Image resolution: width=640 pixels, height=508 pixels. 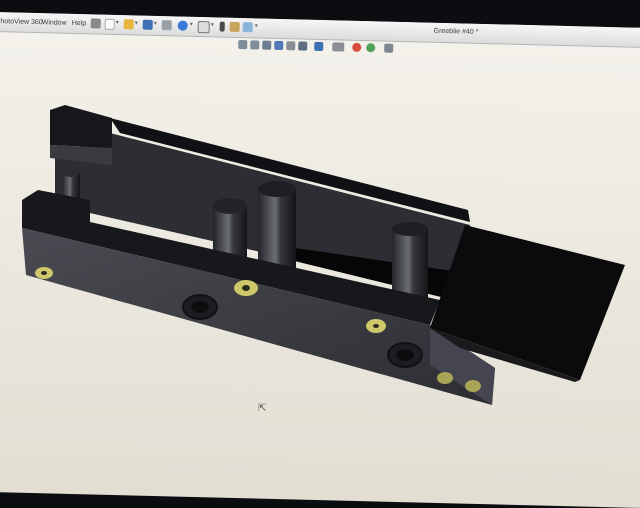 What do you see at coordinates (81, 126) in the screenshot?
I see `upper-end-block-top` at bounding box center [81, 126].